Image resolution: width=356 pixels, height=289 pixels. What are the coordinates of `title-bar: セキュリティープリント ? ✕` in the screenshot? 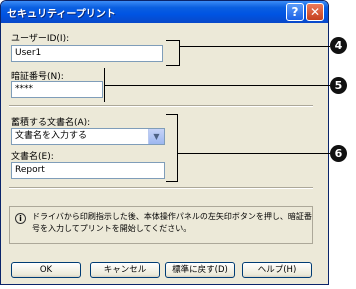 It's located at (164, 12).